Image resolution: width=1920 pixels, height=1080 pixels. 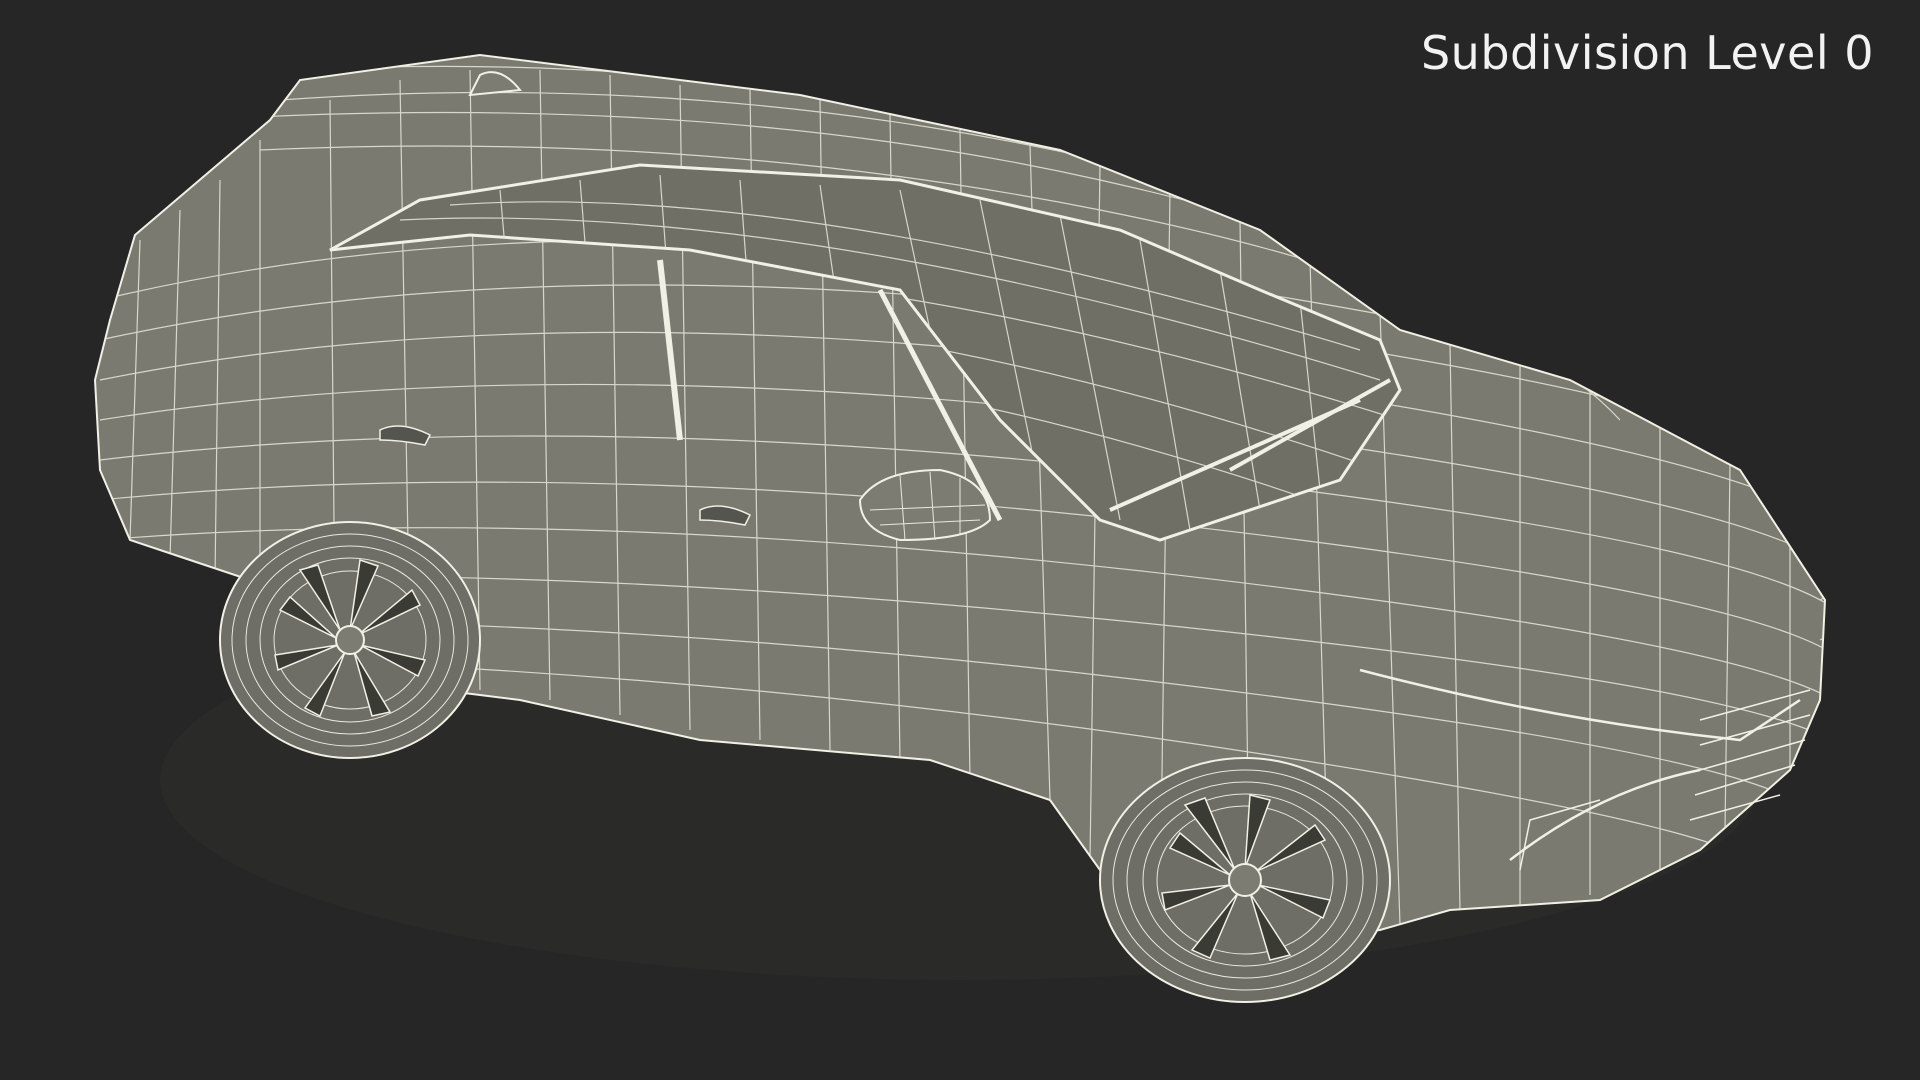 I want to click on subdivision-level-label: Subdivision Level 0, so click(x=1647, y=53).